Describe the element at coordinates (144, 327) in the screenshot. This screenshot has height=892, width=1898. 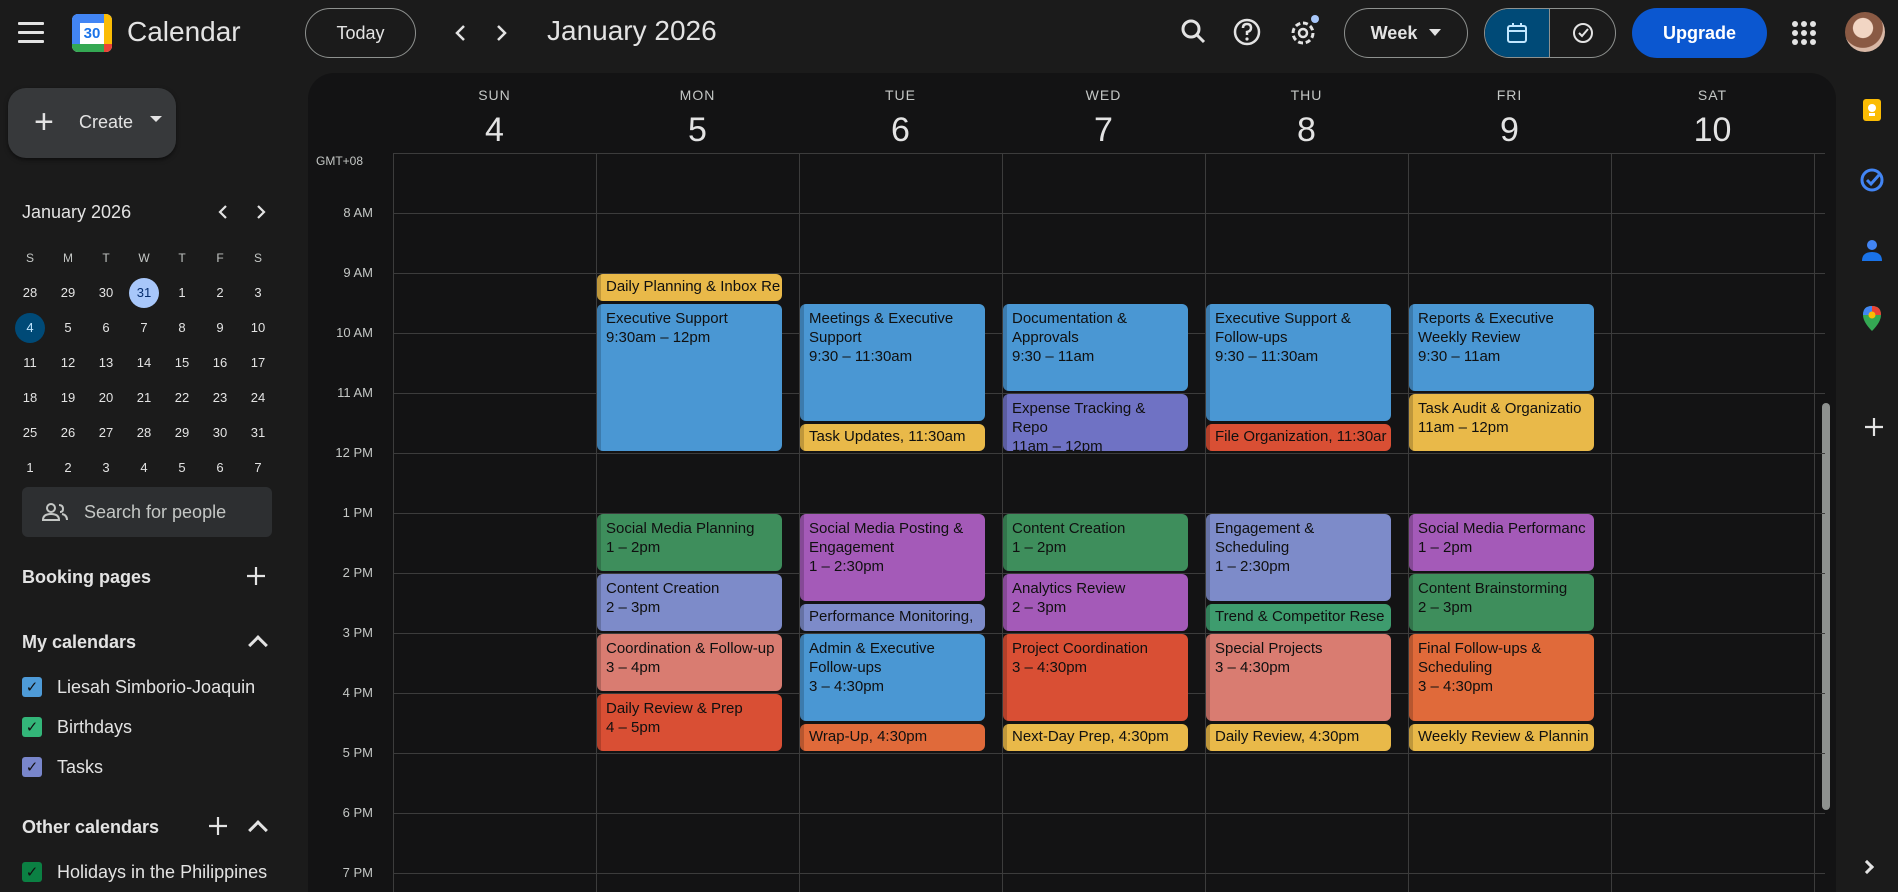
I see `mini-calendar-day: 7` at that location.